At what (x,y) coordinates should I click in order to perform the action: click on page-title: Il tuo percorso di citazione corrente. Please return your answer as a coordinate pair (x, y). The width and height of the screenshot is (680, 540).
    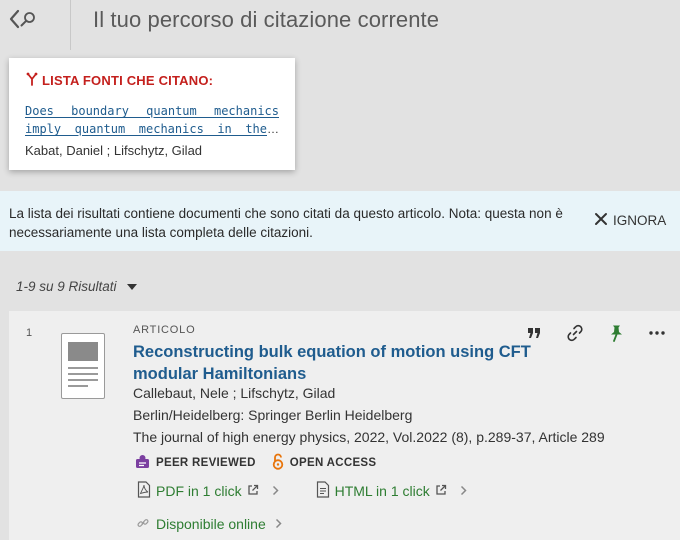
    Looking at the image, I should click on (266, 19).